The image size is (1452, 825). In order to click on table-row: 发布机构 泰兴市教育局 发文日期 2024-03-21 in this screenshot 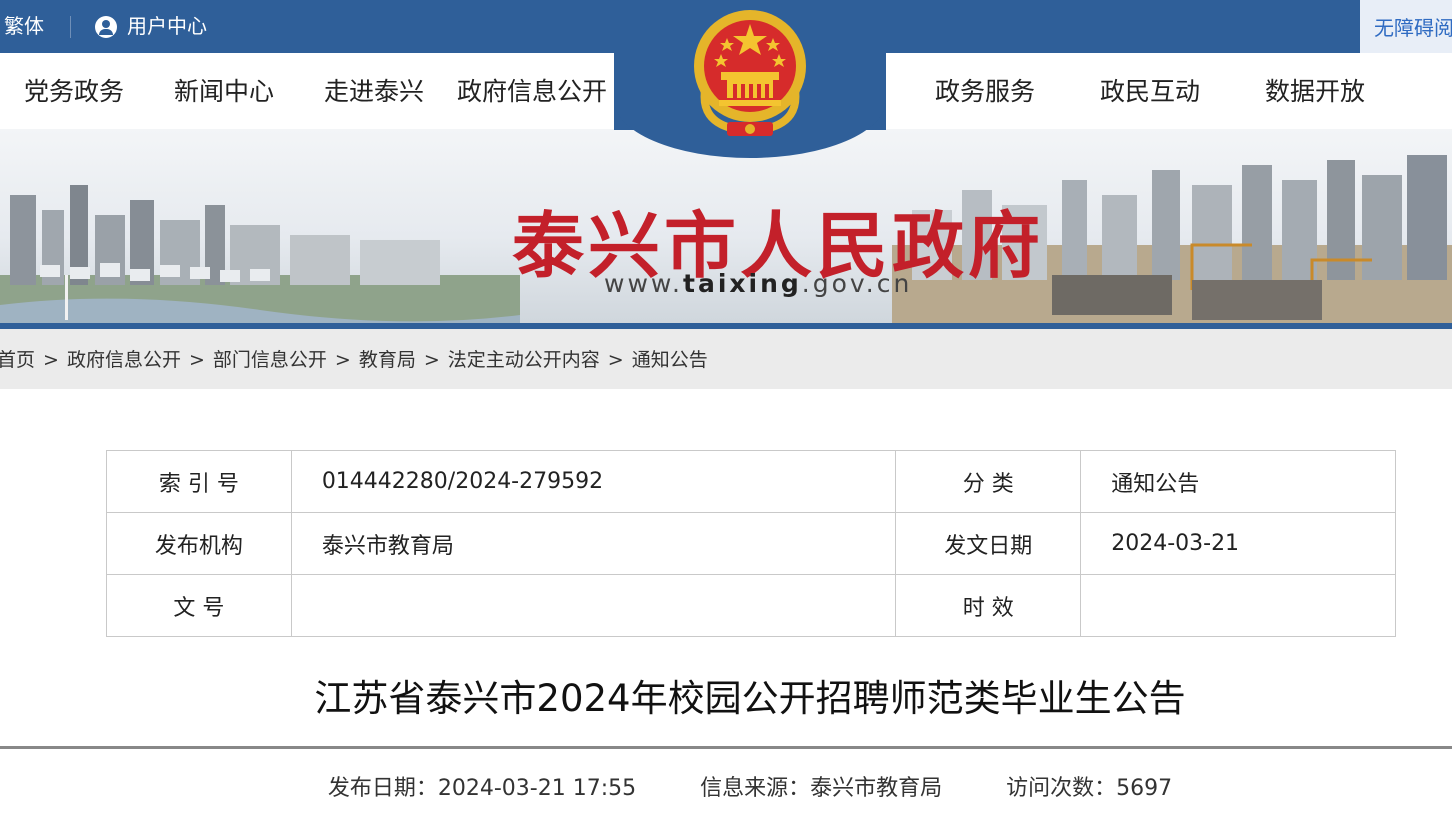, I will do `click(751, 543)`.